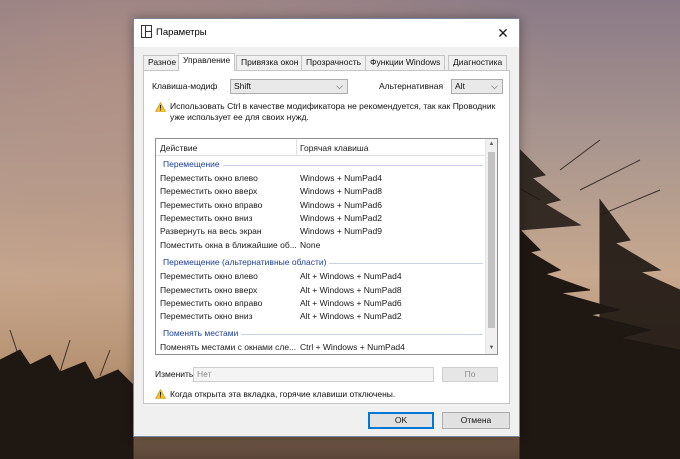 The width and height of the screenshot is (680, 459). I want to click on list-header: Действие Горячая клавиша, so click(321, 147).